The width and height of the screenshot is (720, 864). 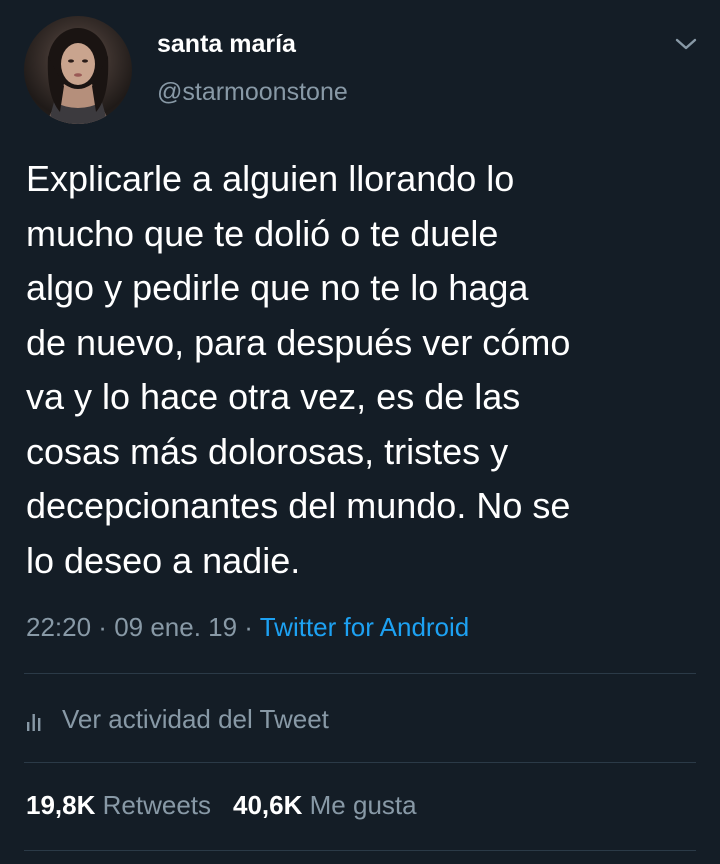 I want to click on display-name: santa maría, so click(x=226, y=44).